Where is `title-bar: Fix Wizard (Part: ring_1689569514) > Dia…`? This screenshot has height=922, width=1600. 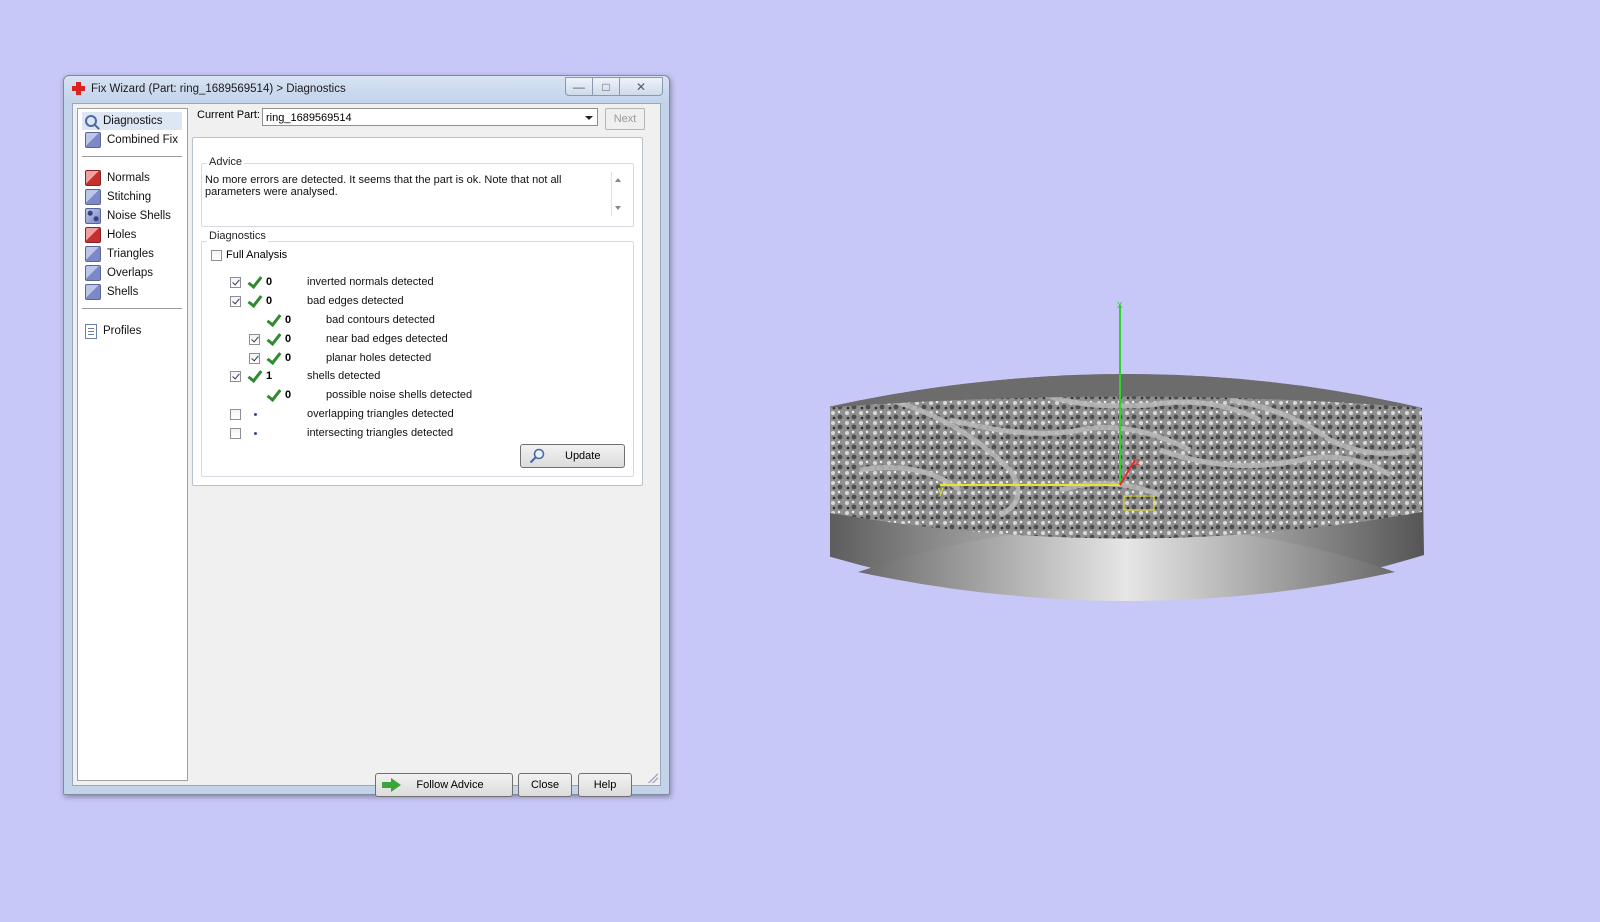
title-bar: Fix Wizard (Part: ring_1689569514) > Dia… is located at coordinates (366, 89).